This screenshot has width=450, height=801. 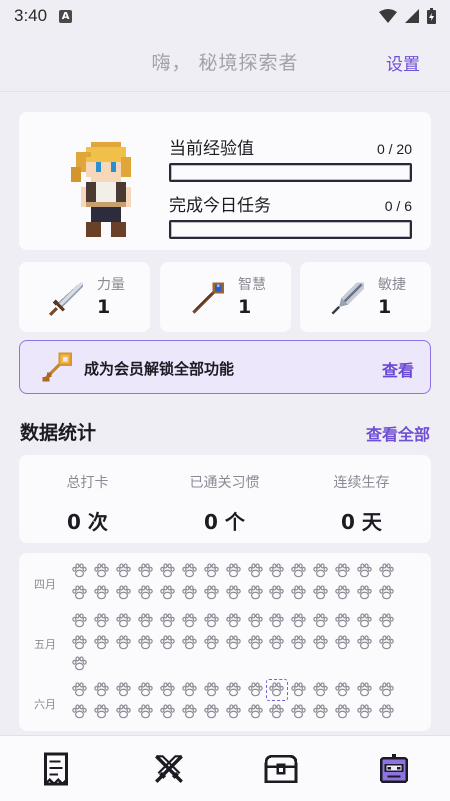 I want to click on calendar-day-today, so click(x=277, y=690).